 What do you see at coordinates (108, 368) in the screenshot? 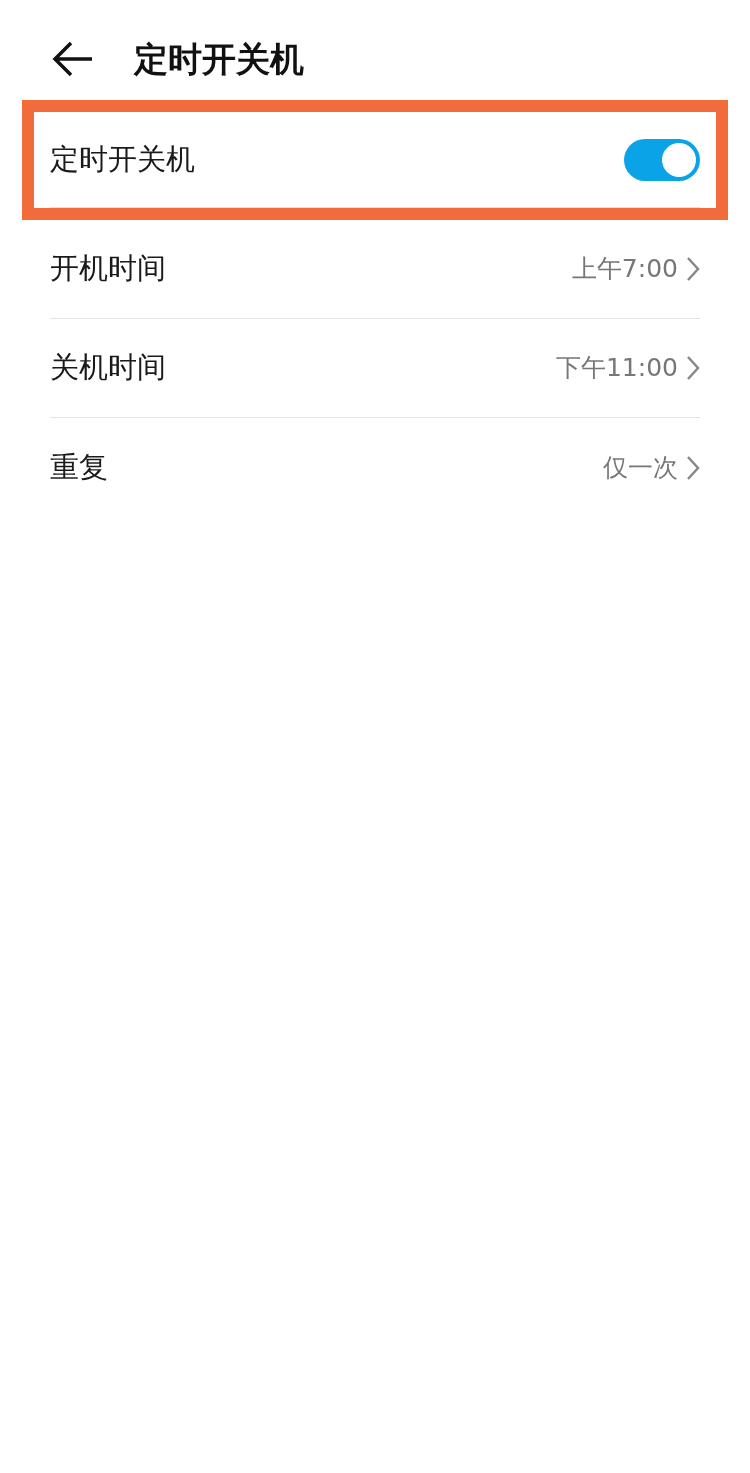
I see `setting-label: 关机时间` at bounding box center [108, 368].